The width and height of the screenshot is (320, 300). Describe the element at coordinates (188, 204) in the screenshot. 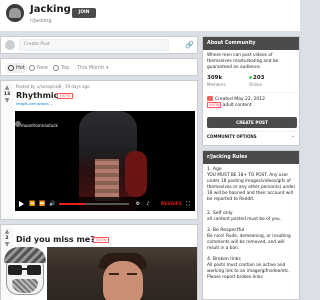

I see `fullscreen-icon: ⛶` at that location.